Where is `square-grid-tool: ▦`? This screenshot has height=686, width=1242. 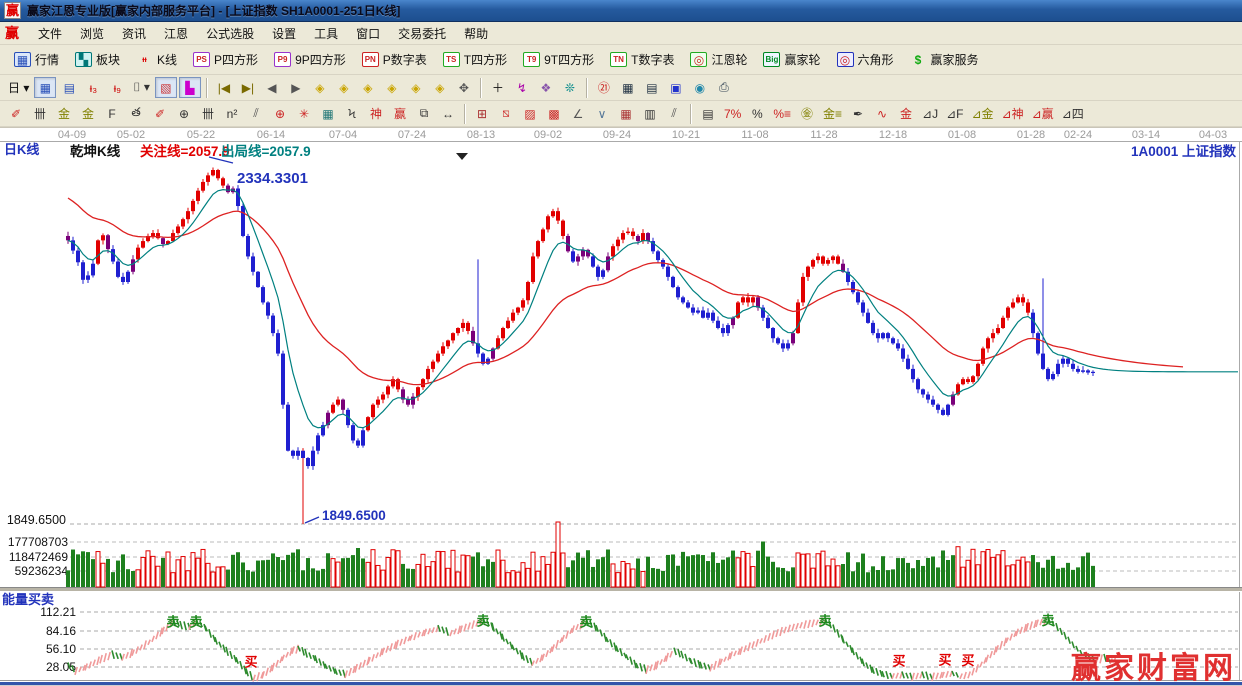
square-grid-tool: ▦ is located at coordinates (626, 113).